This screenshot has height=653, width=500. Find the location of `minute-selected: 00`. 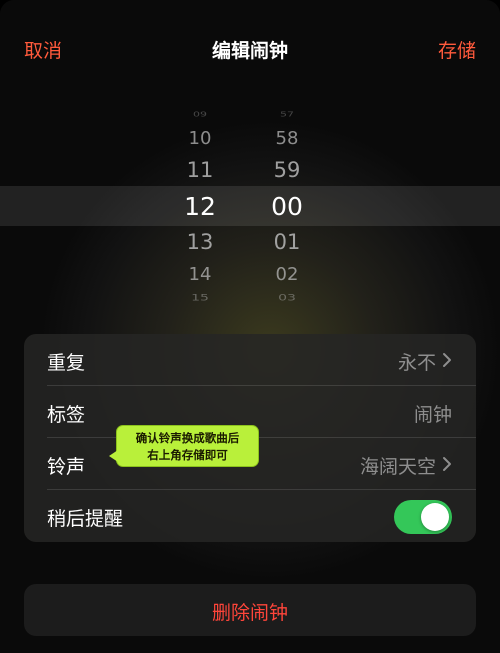

minute-selected: 00 is located at coordinates (287, 206).